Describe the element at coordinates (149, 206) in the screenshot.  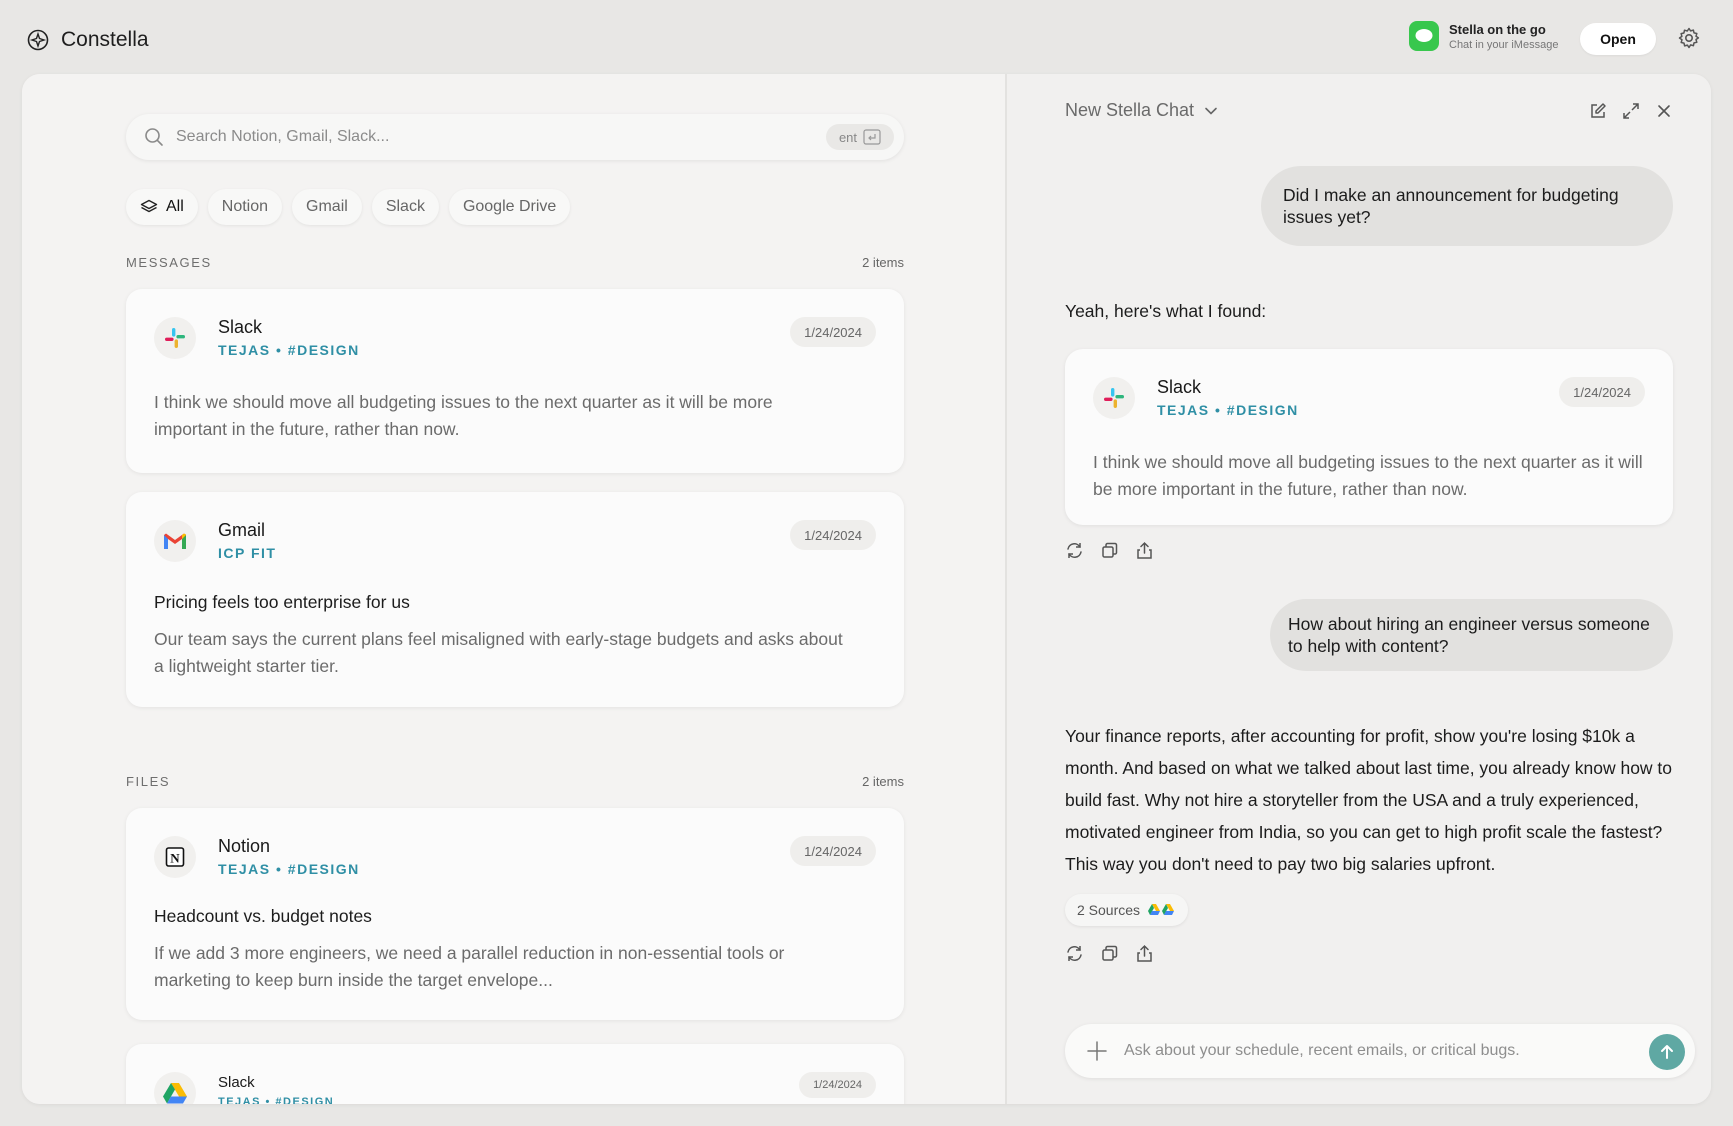
I see `layers-icon` at that location.